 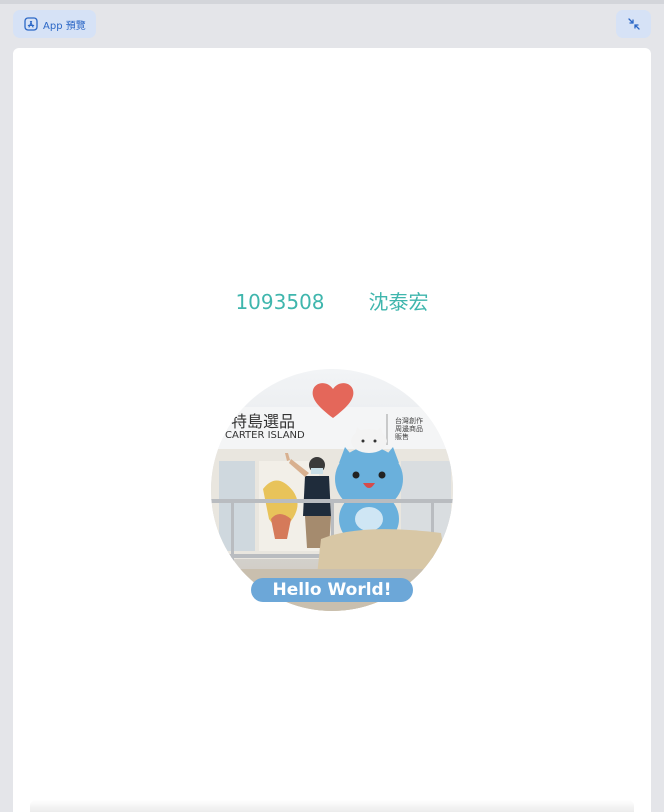 What do you see at coordinates (332, 806) in the screenshot?
I see `bottom-sheet-edge` at bounding box center [332, 806].